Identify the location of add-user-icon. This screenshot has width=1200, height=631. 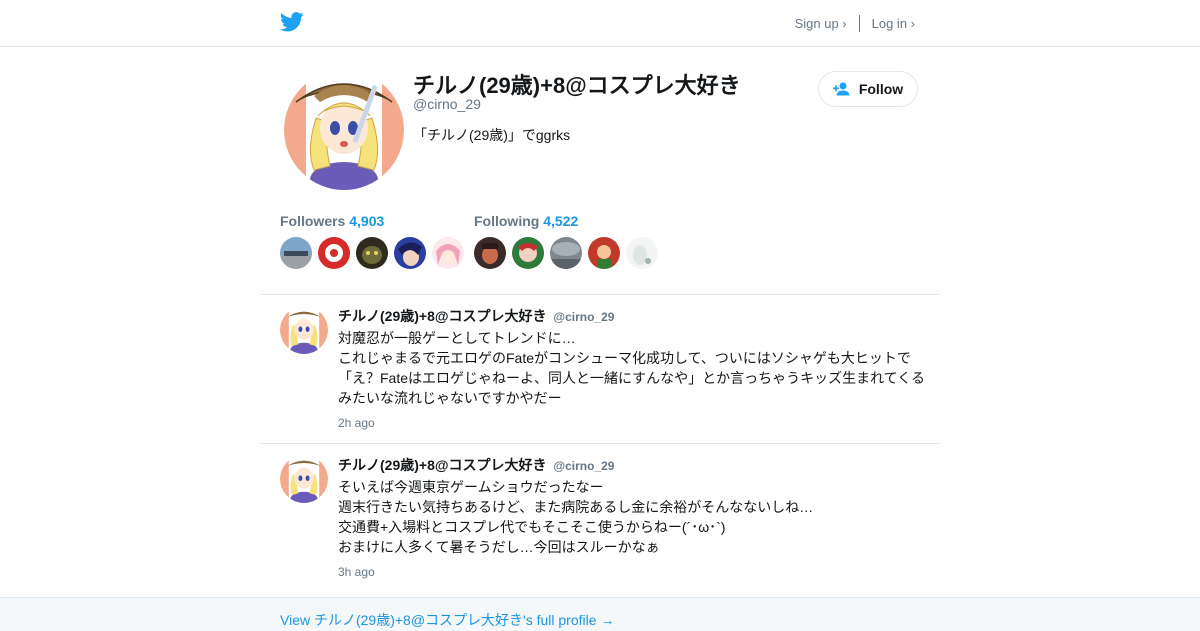
(841, 89).